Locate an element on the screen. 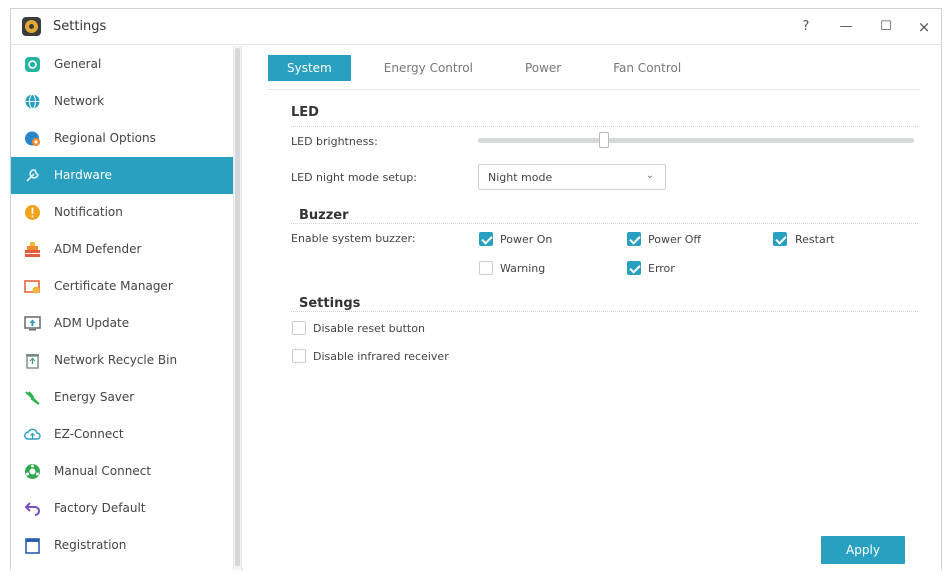  error-checkbox is located at coordinates (634, 268).